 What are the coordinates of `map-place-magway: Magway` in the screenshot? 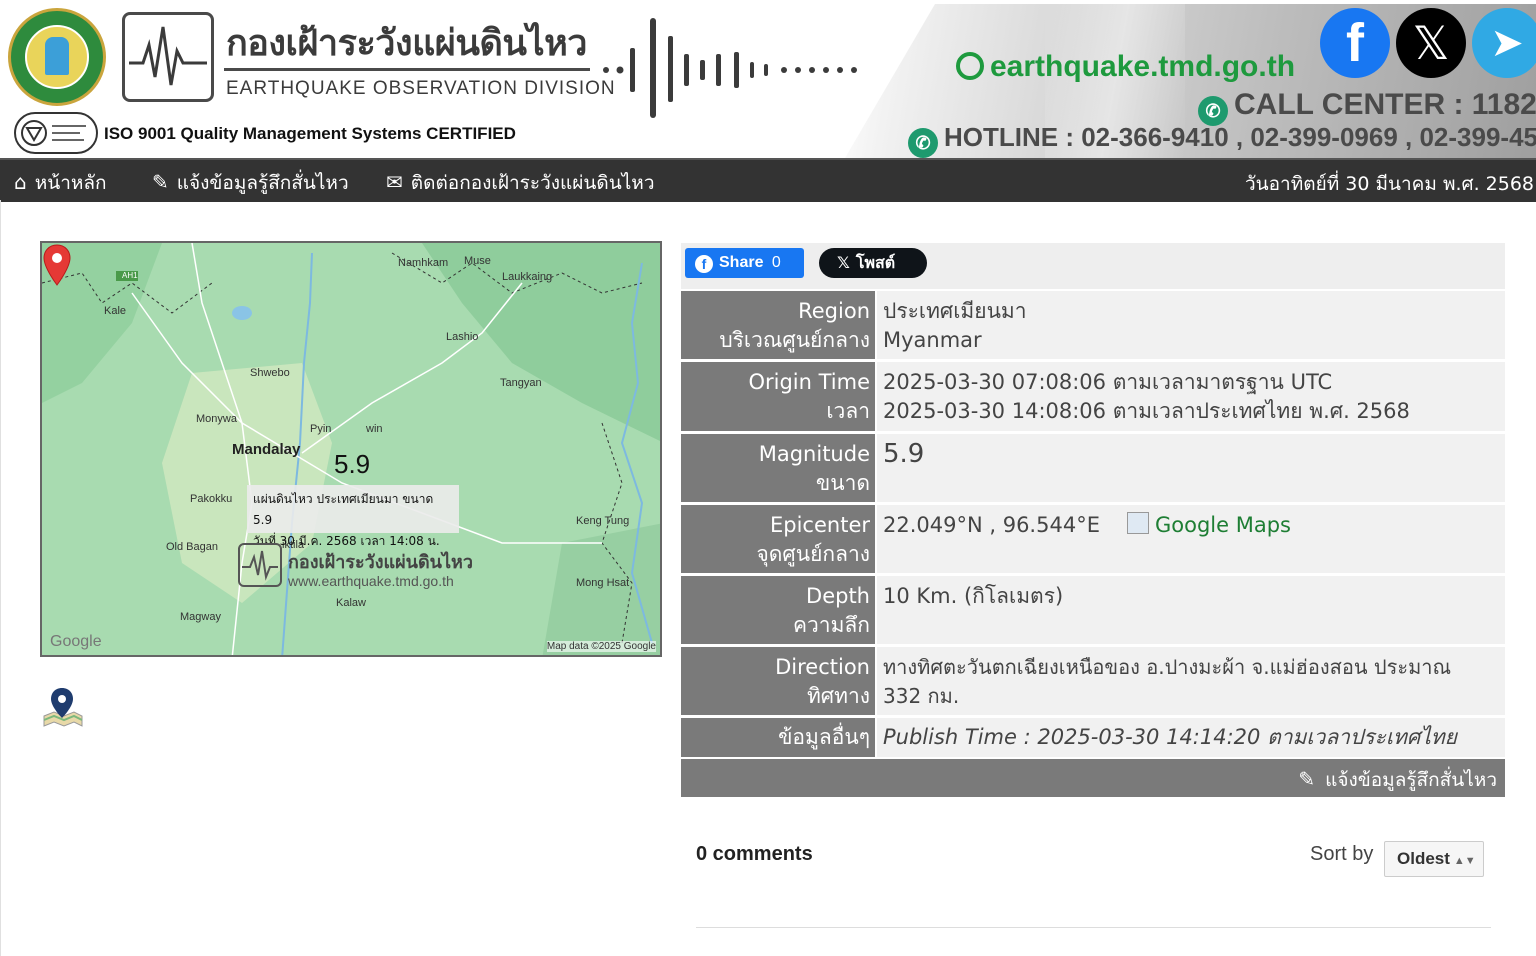 It's located at (200, 617).